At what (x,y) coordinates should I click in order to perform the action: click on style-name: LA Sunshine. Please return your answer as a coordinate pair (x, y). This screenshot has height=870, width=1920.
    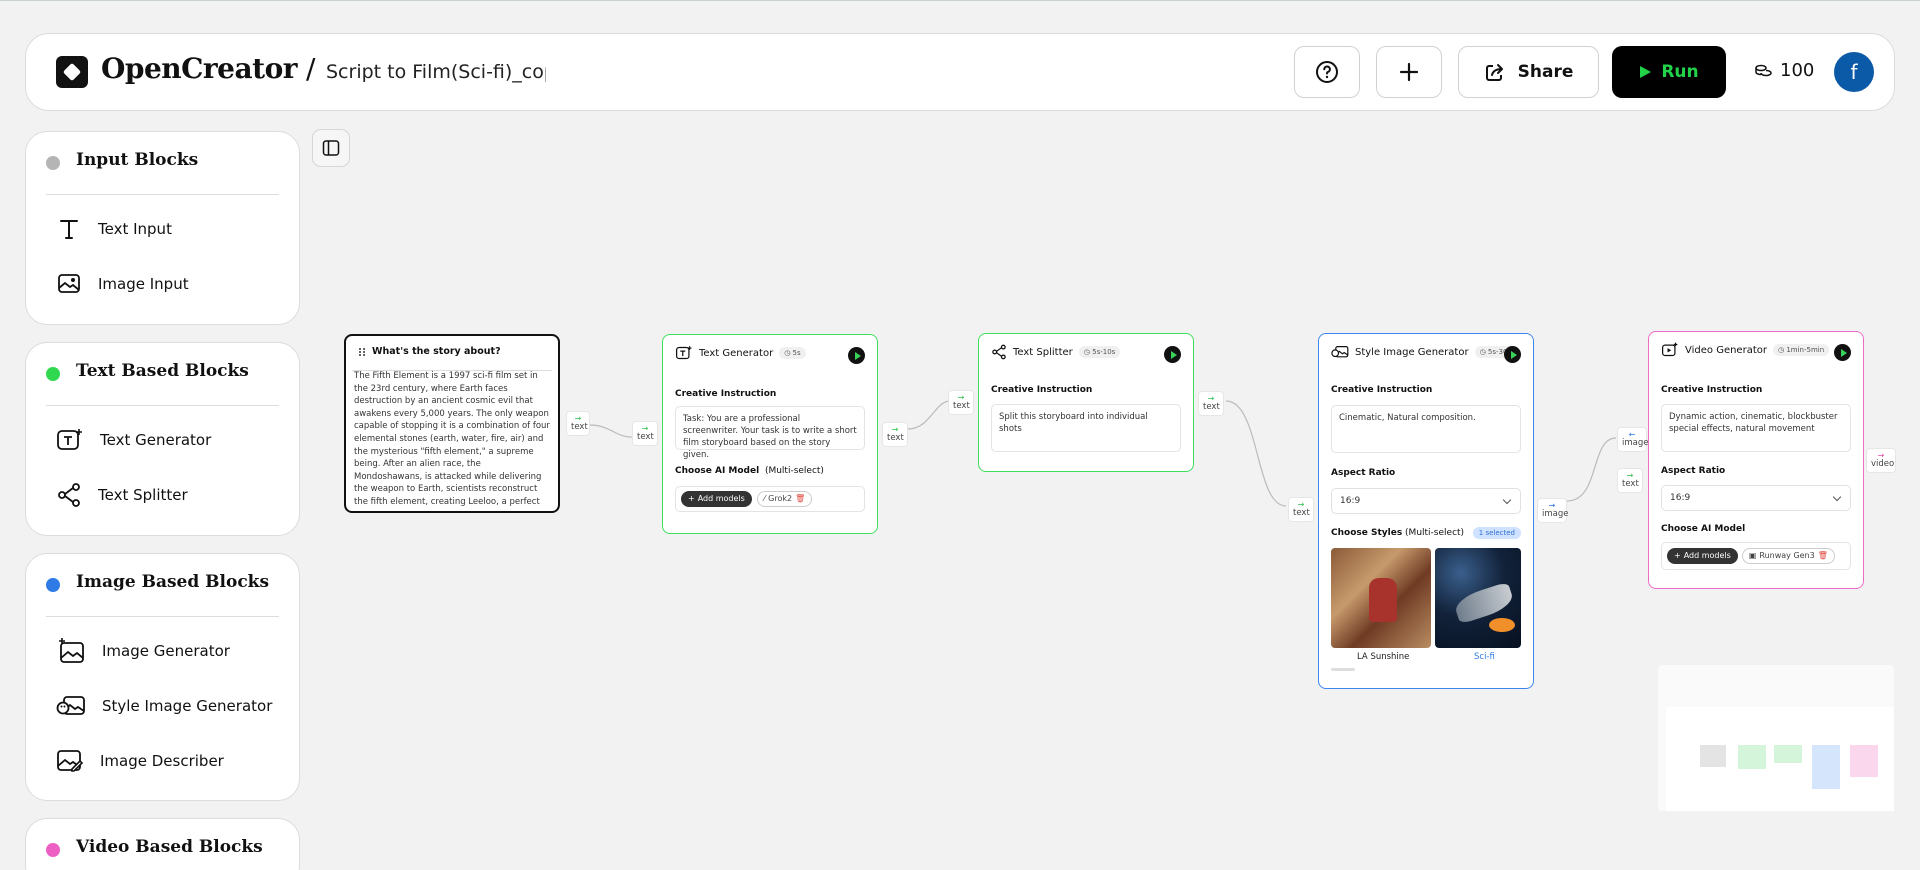
    Looking at the image, I should click on (1383, 657).